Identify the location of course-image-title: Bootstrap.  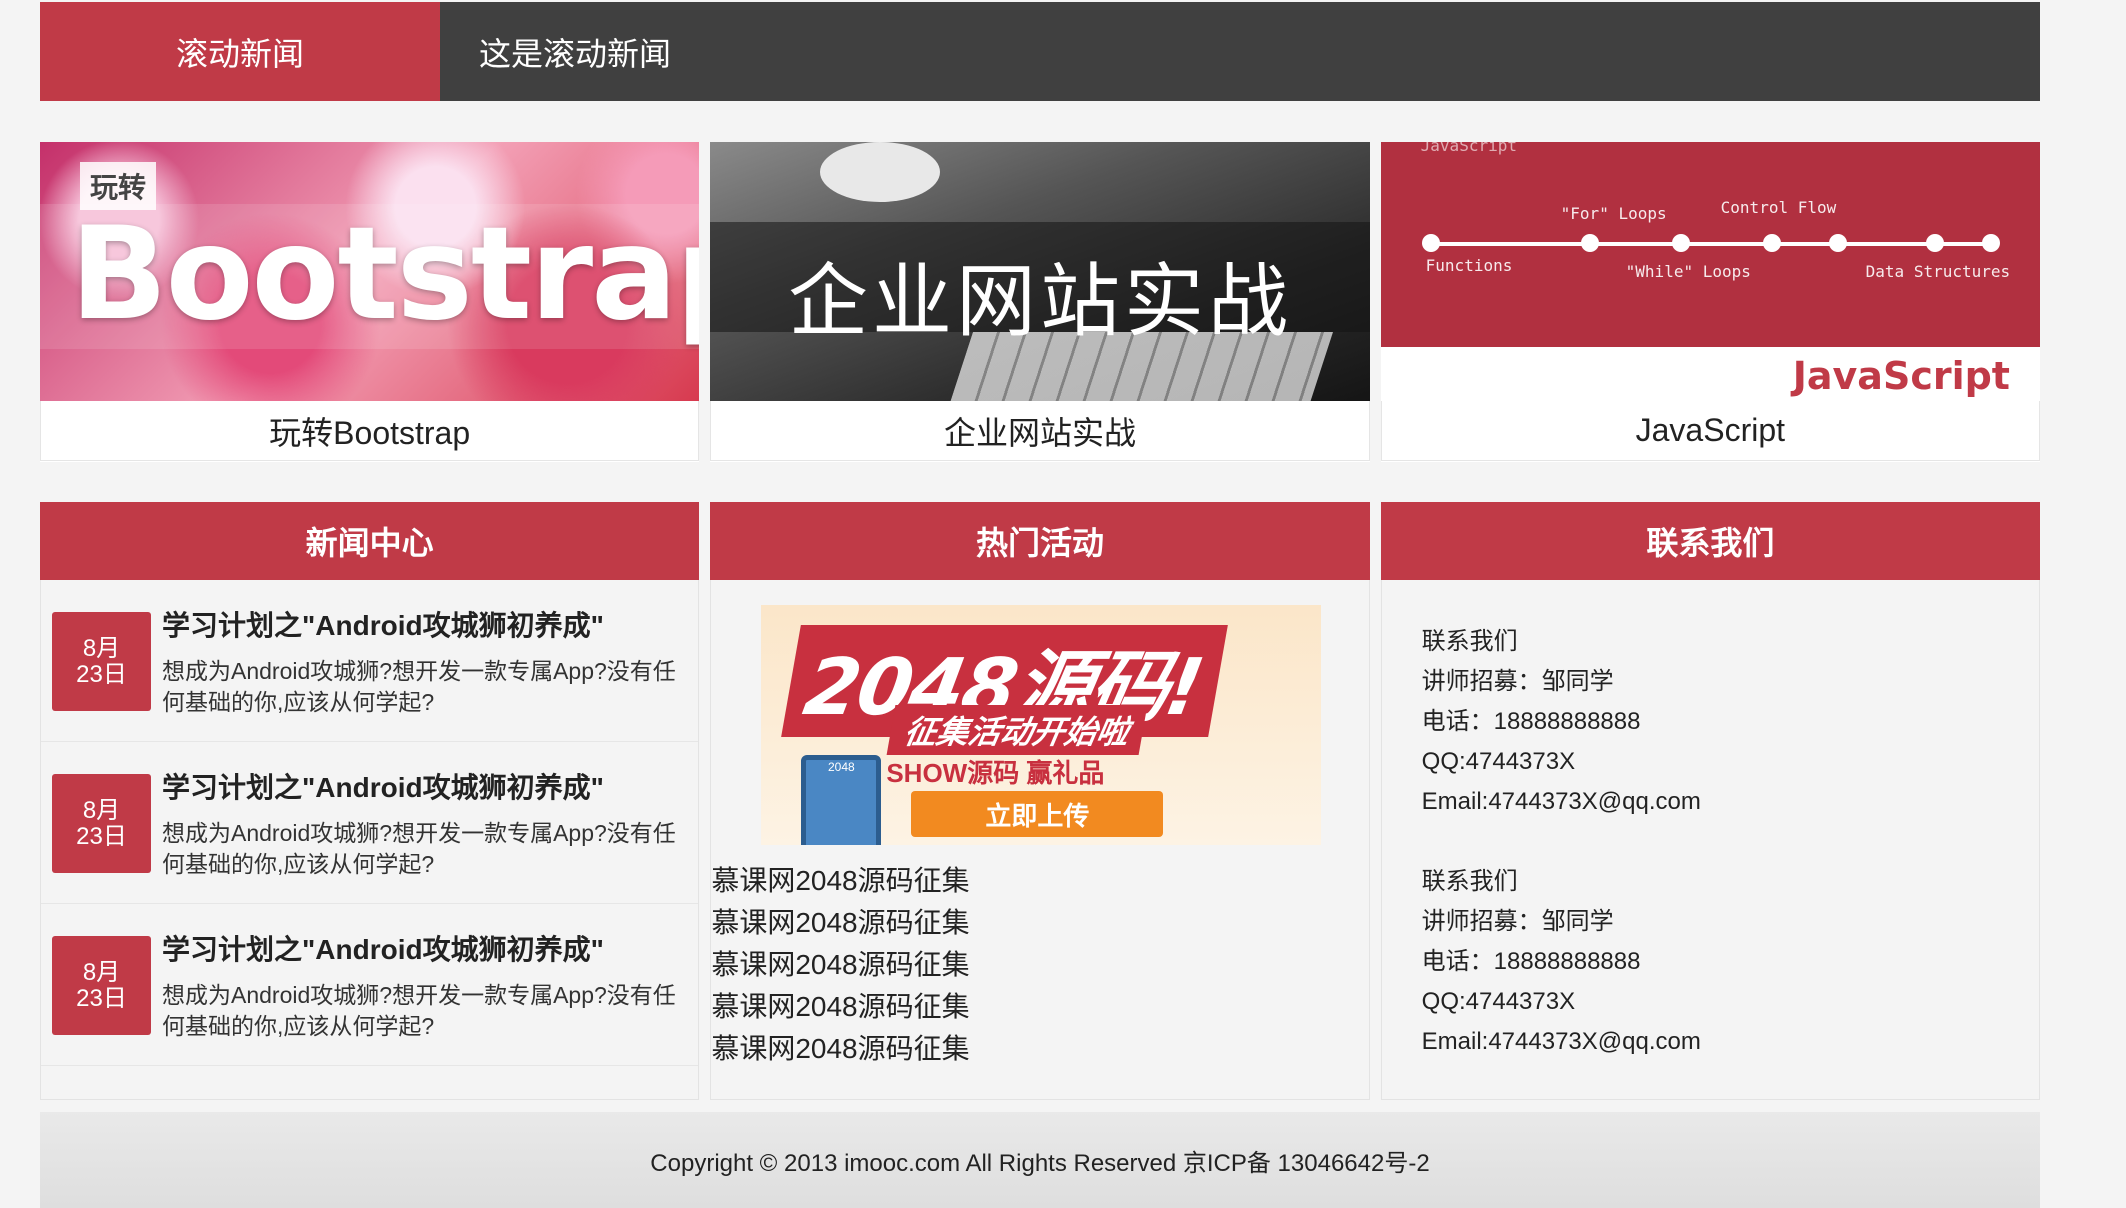
(385, 274).